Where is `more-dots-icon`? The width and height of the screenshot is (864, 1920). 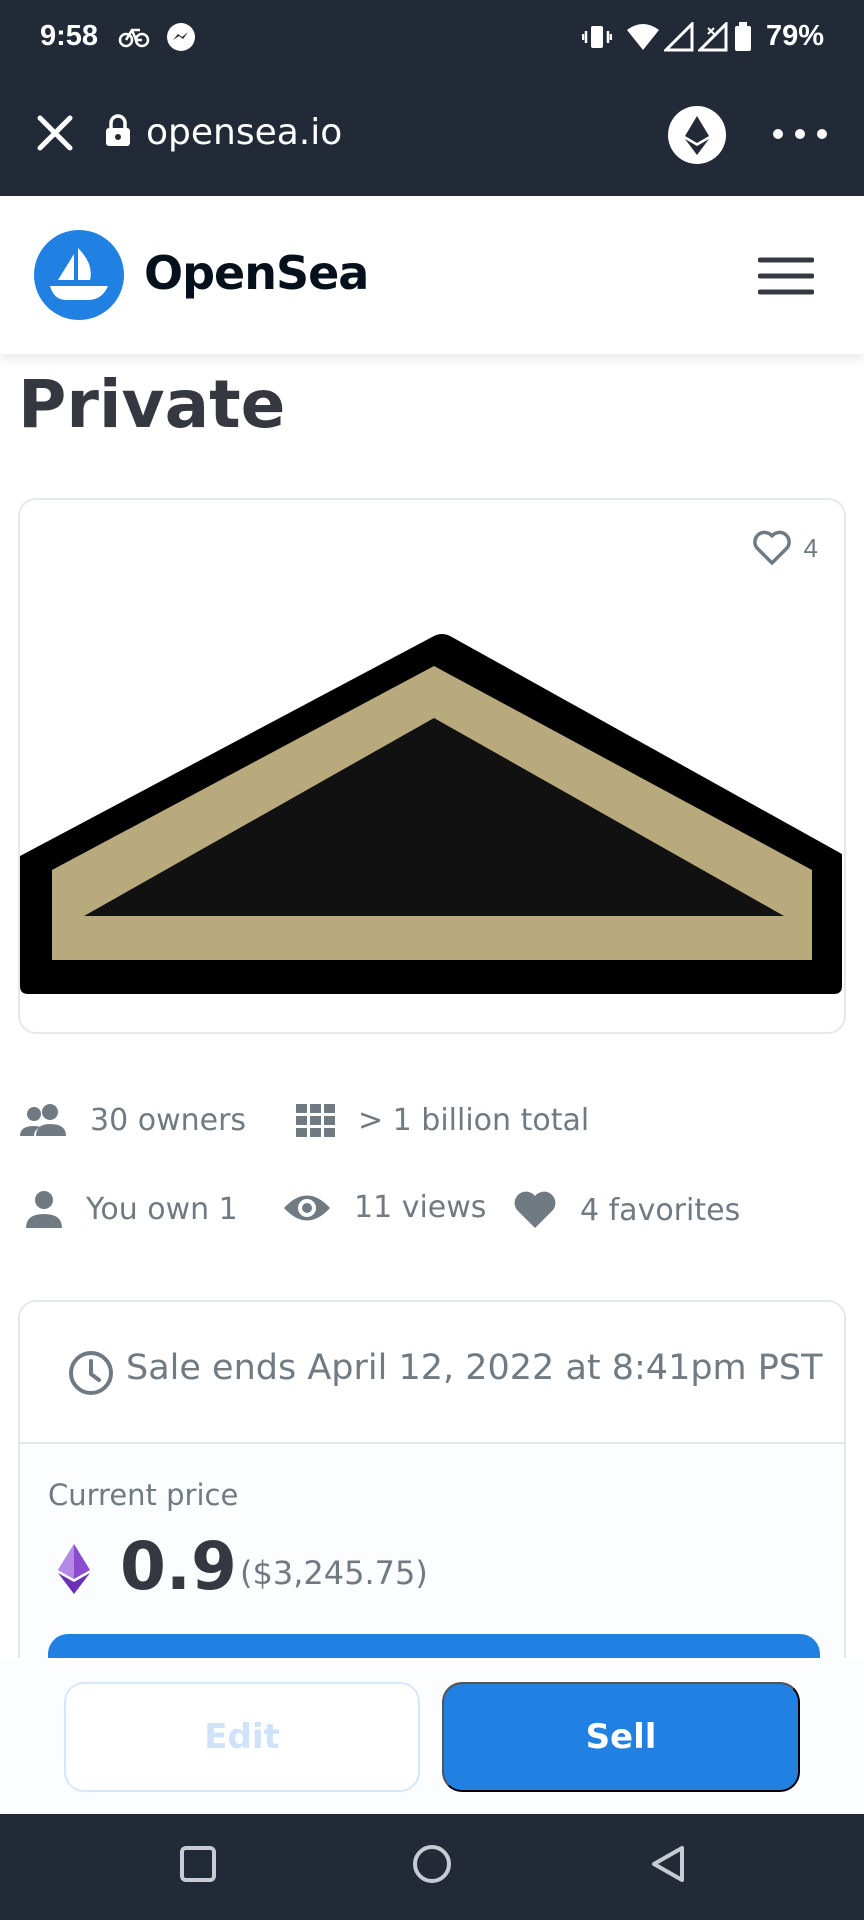
more-dots-icon is located at coordinates (800, 134).